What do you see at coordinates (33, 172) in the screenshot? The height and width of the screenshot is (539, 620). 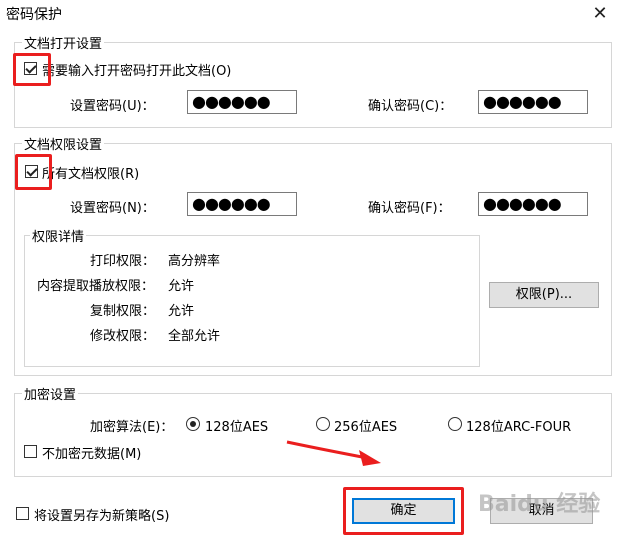 I see `highlight-box-permissions-checkbox` at bounding box center [33, 172].